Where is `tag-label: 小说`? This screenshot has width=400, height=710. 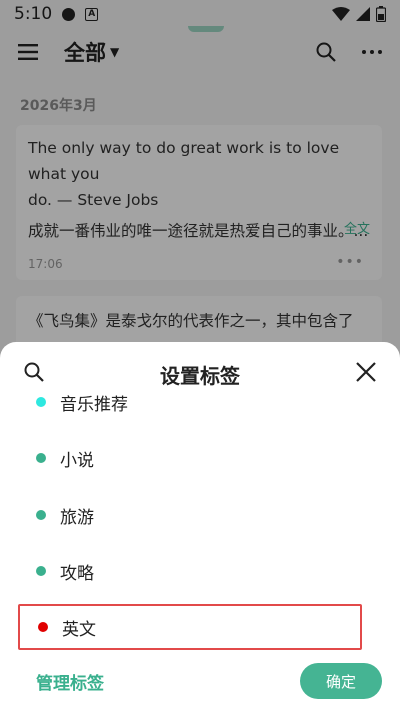 tag-label: 小说 is located at coordinates (77, 460).